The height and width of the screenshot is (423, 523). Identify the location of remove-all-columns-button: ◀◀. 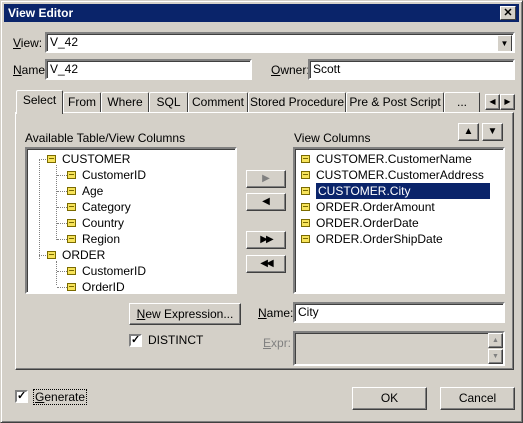
(266, 264).